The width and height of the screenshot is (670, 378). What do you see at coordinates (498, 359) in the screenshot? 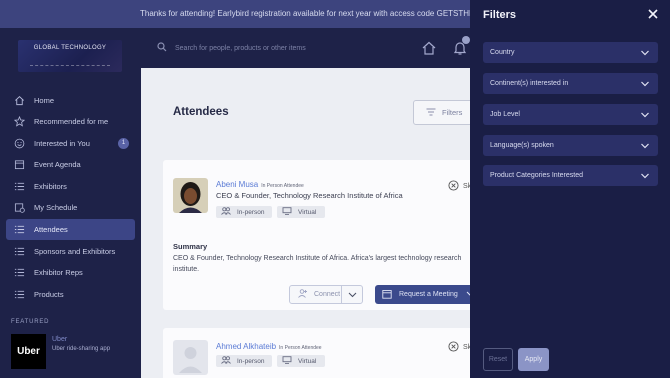
I see `reset-button: Reset` at bounding box center [498, 359].